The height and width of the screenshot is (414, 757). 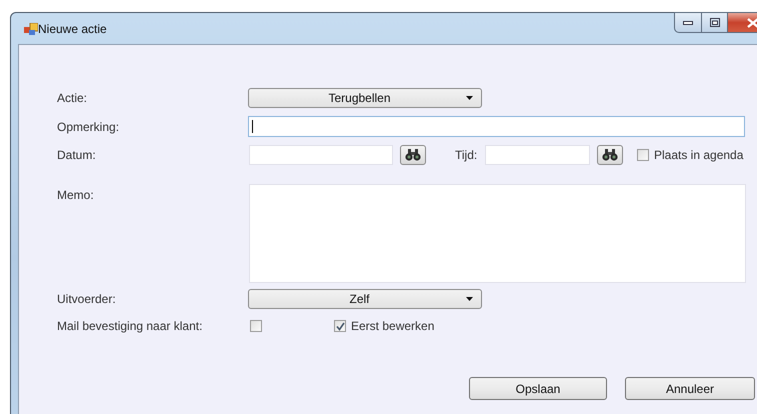 I want to click on field-label: Actie:, so click(x=72, y=98).